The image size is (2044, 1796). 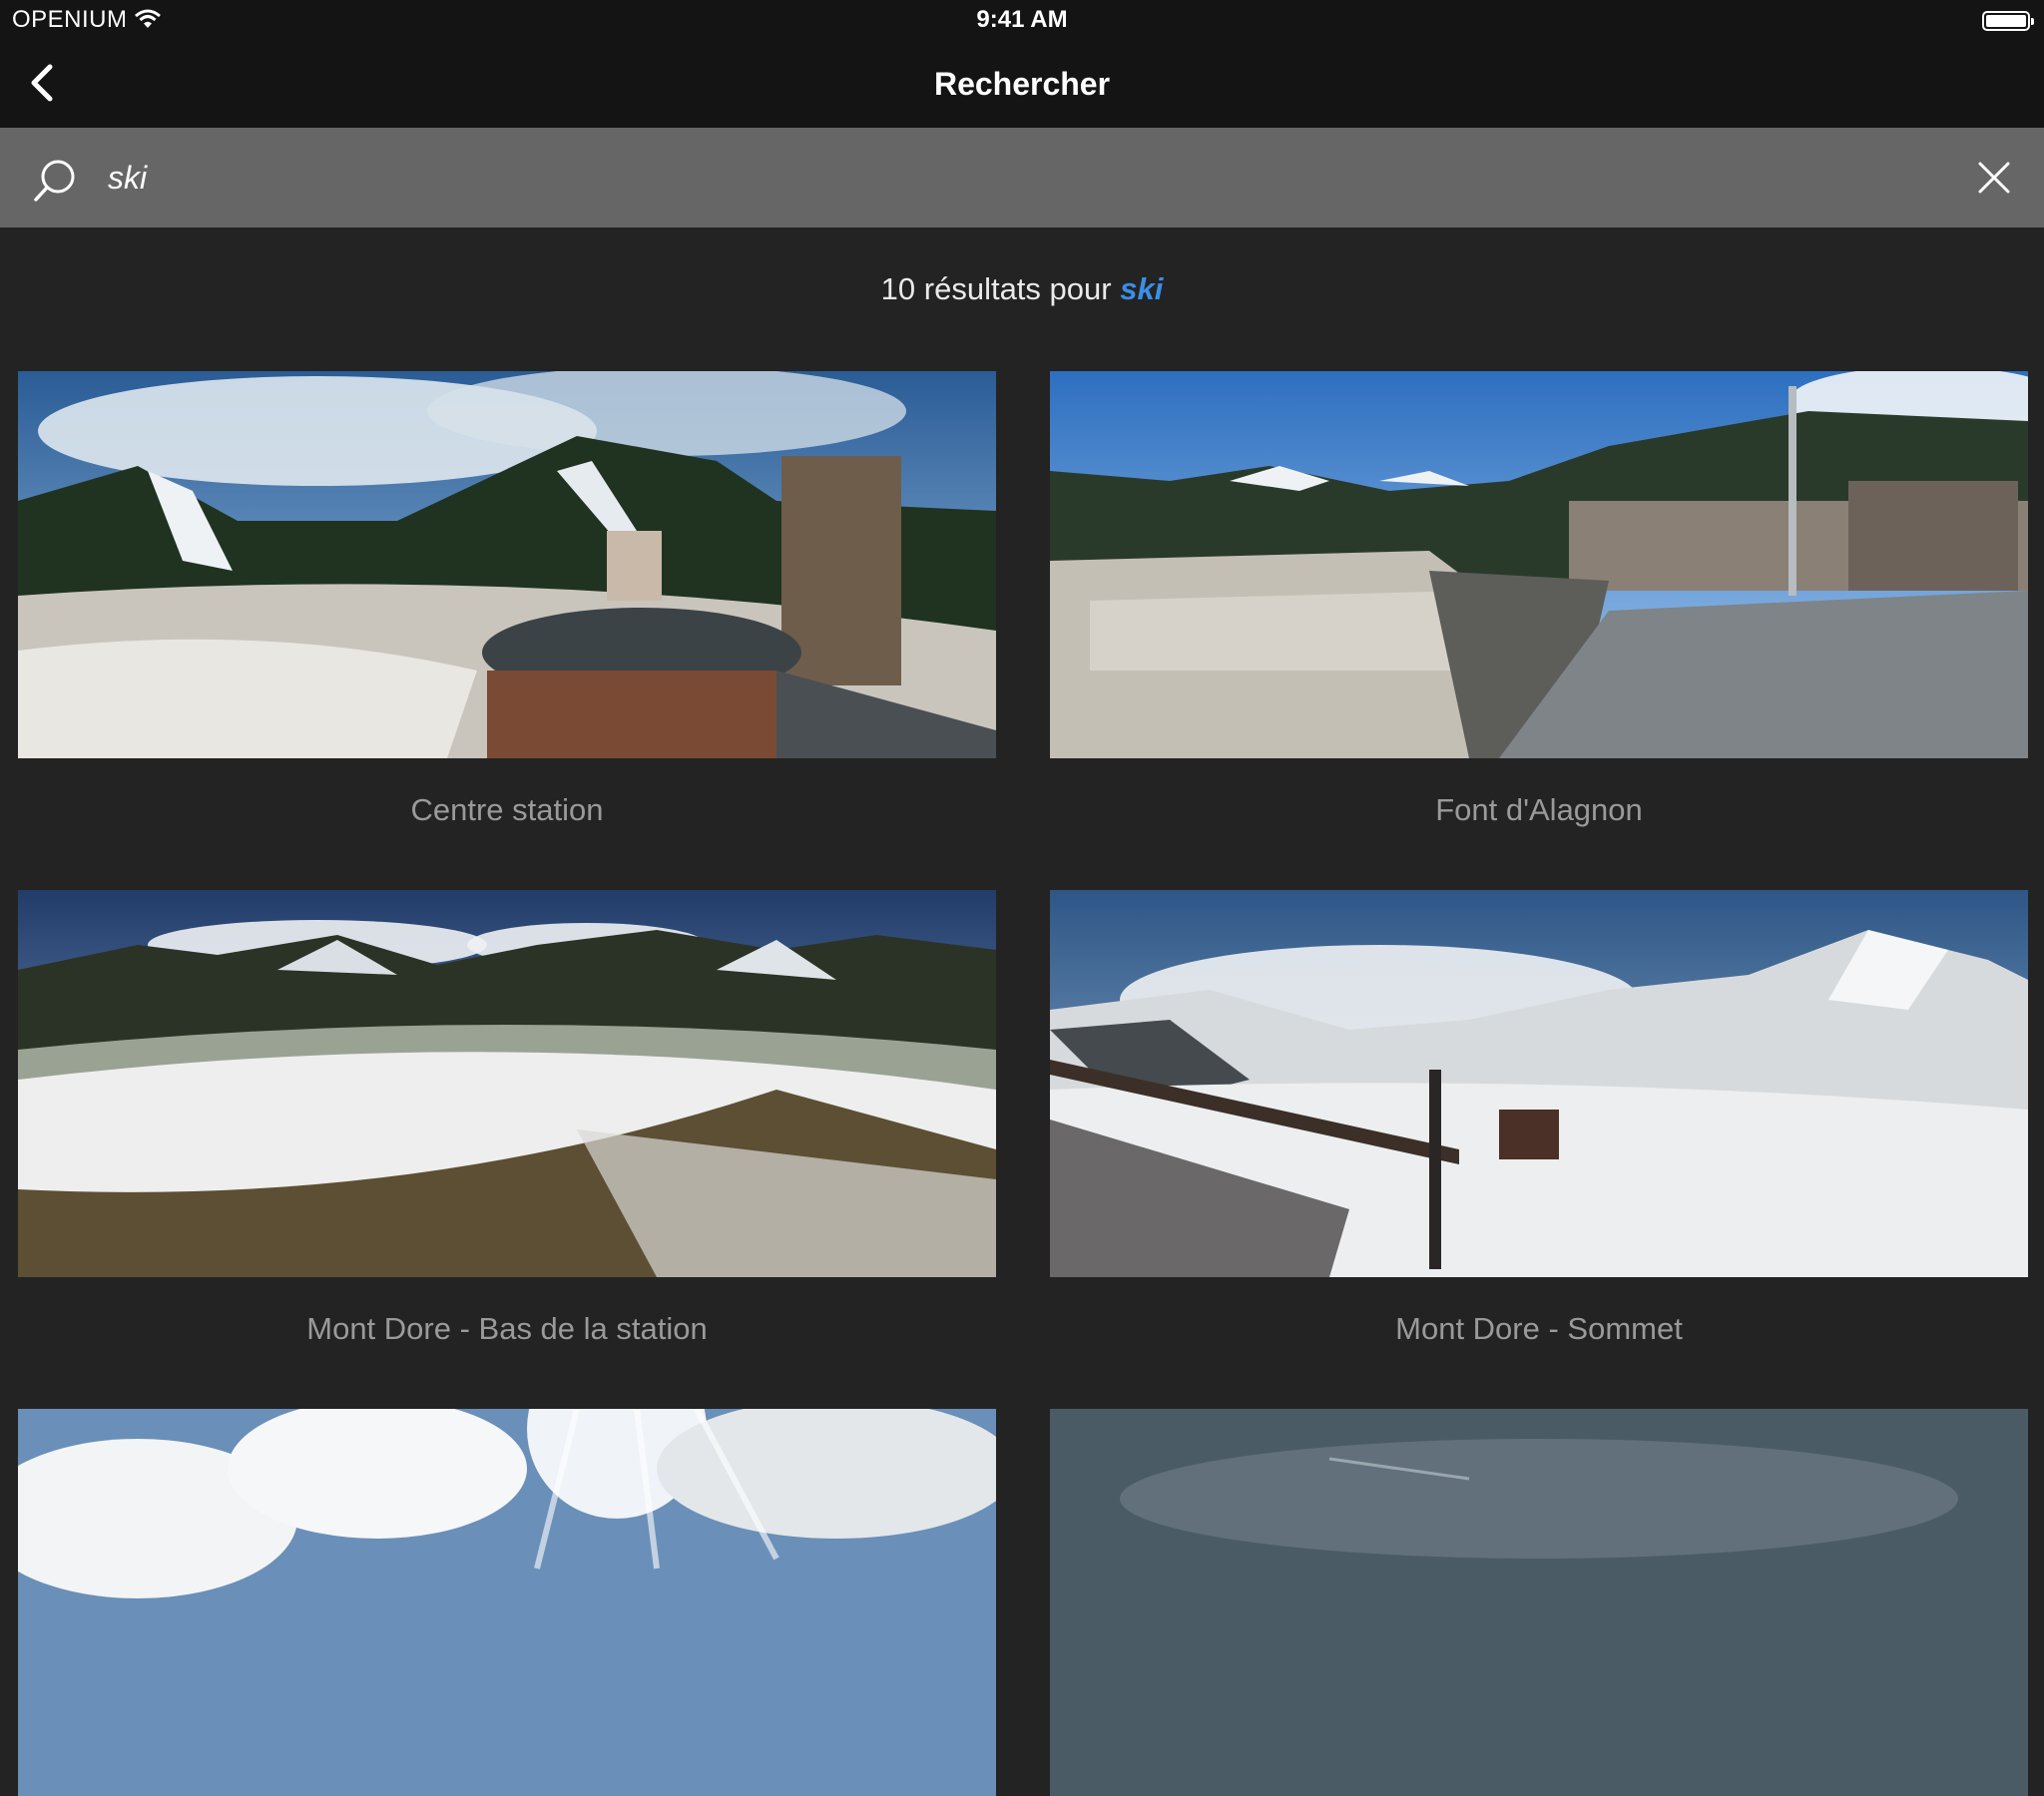 I want to click on status-bar: OPENIUM 9:41 AM, so click(x=1022, y=20).